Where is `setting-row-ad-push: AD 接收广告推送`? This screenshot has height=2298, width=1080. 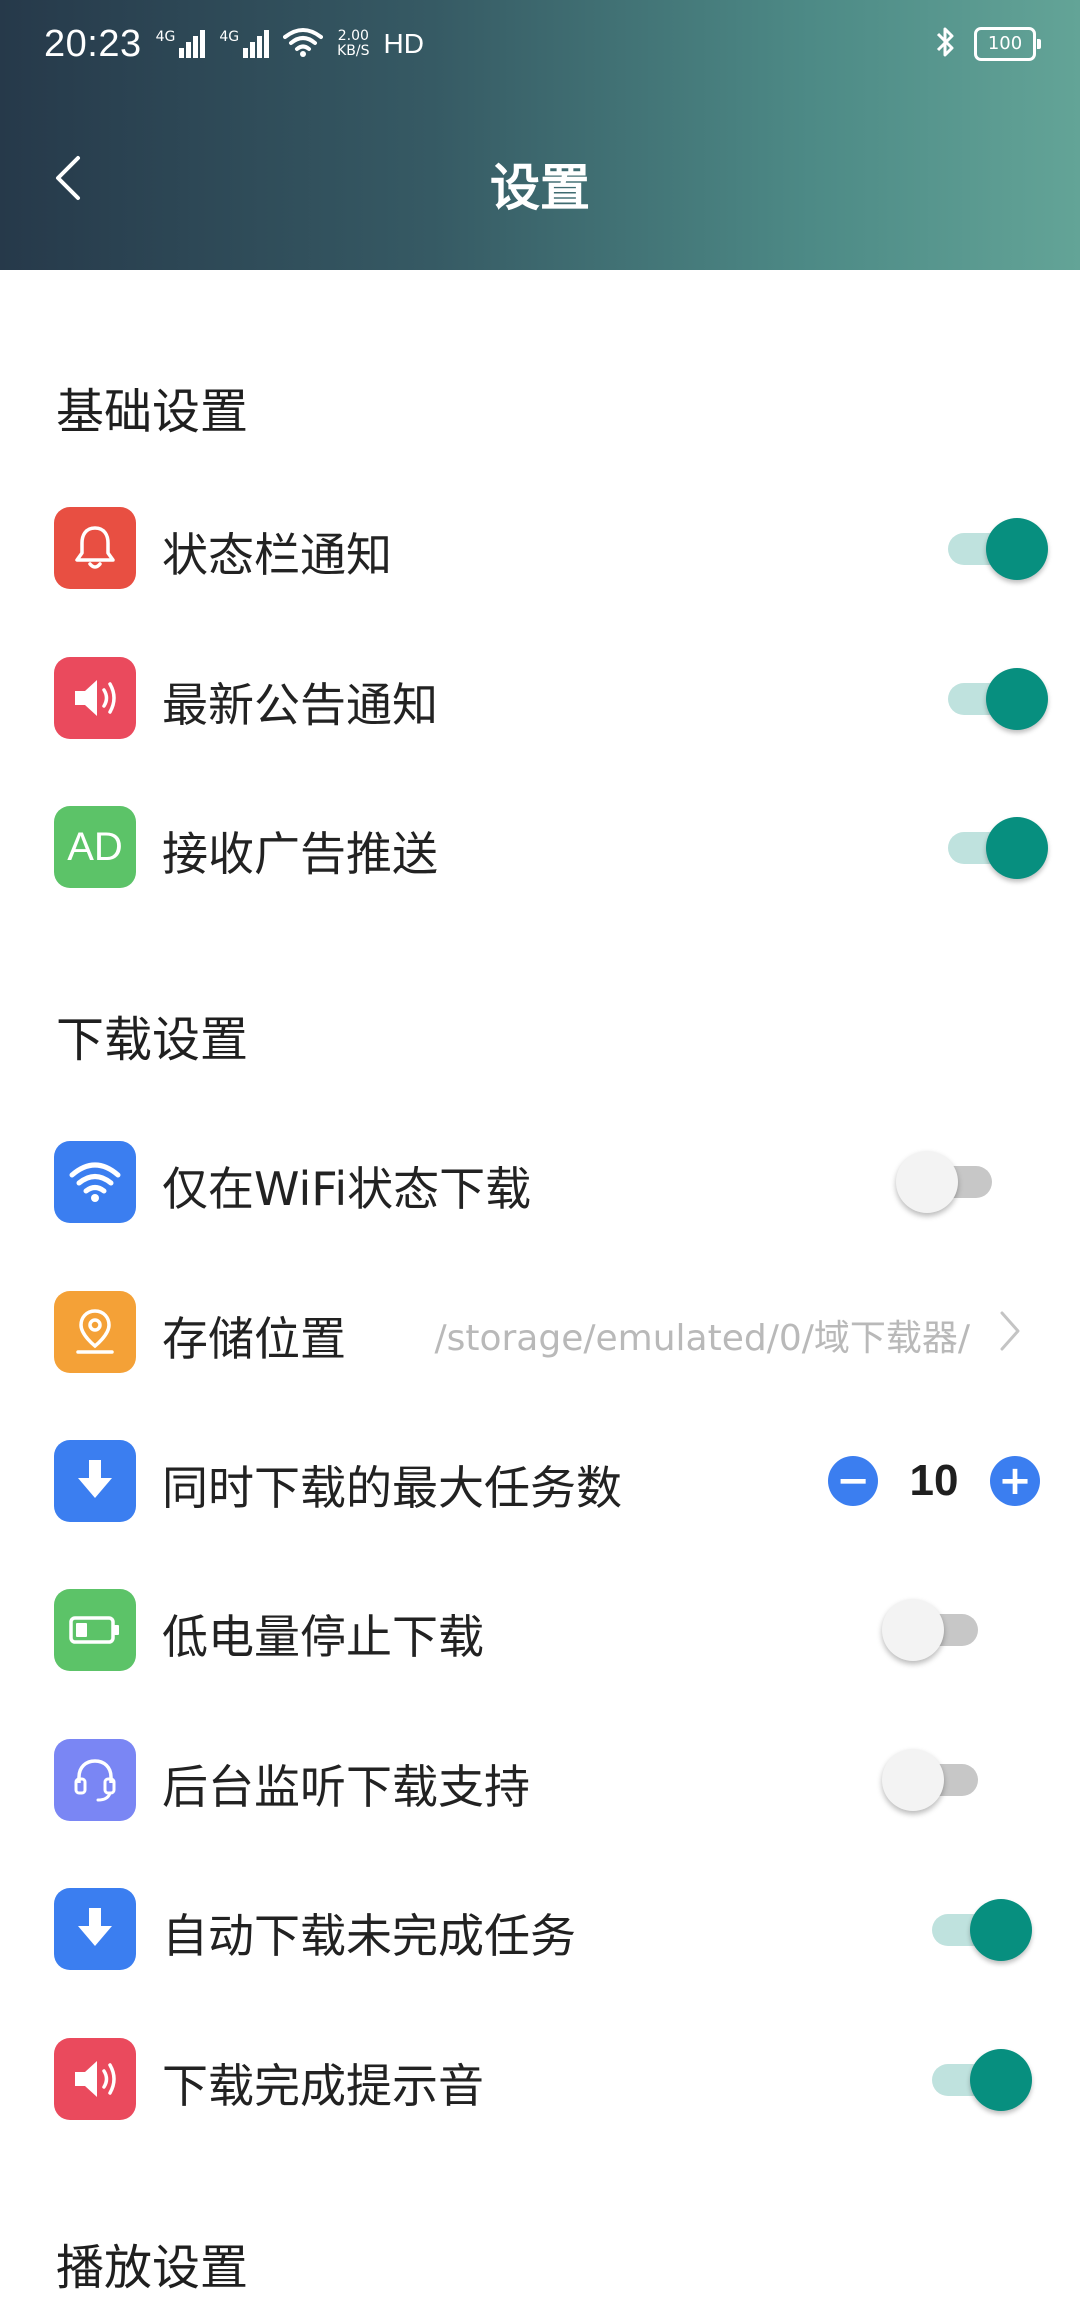
setting-row-ad-push: AD 接收广告推送 is located at coordinates (540, 847).